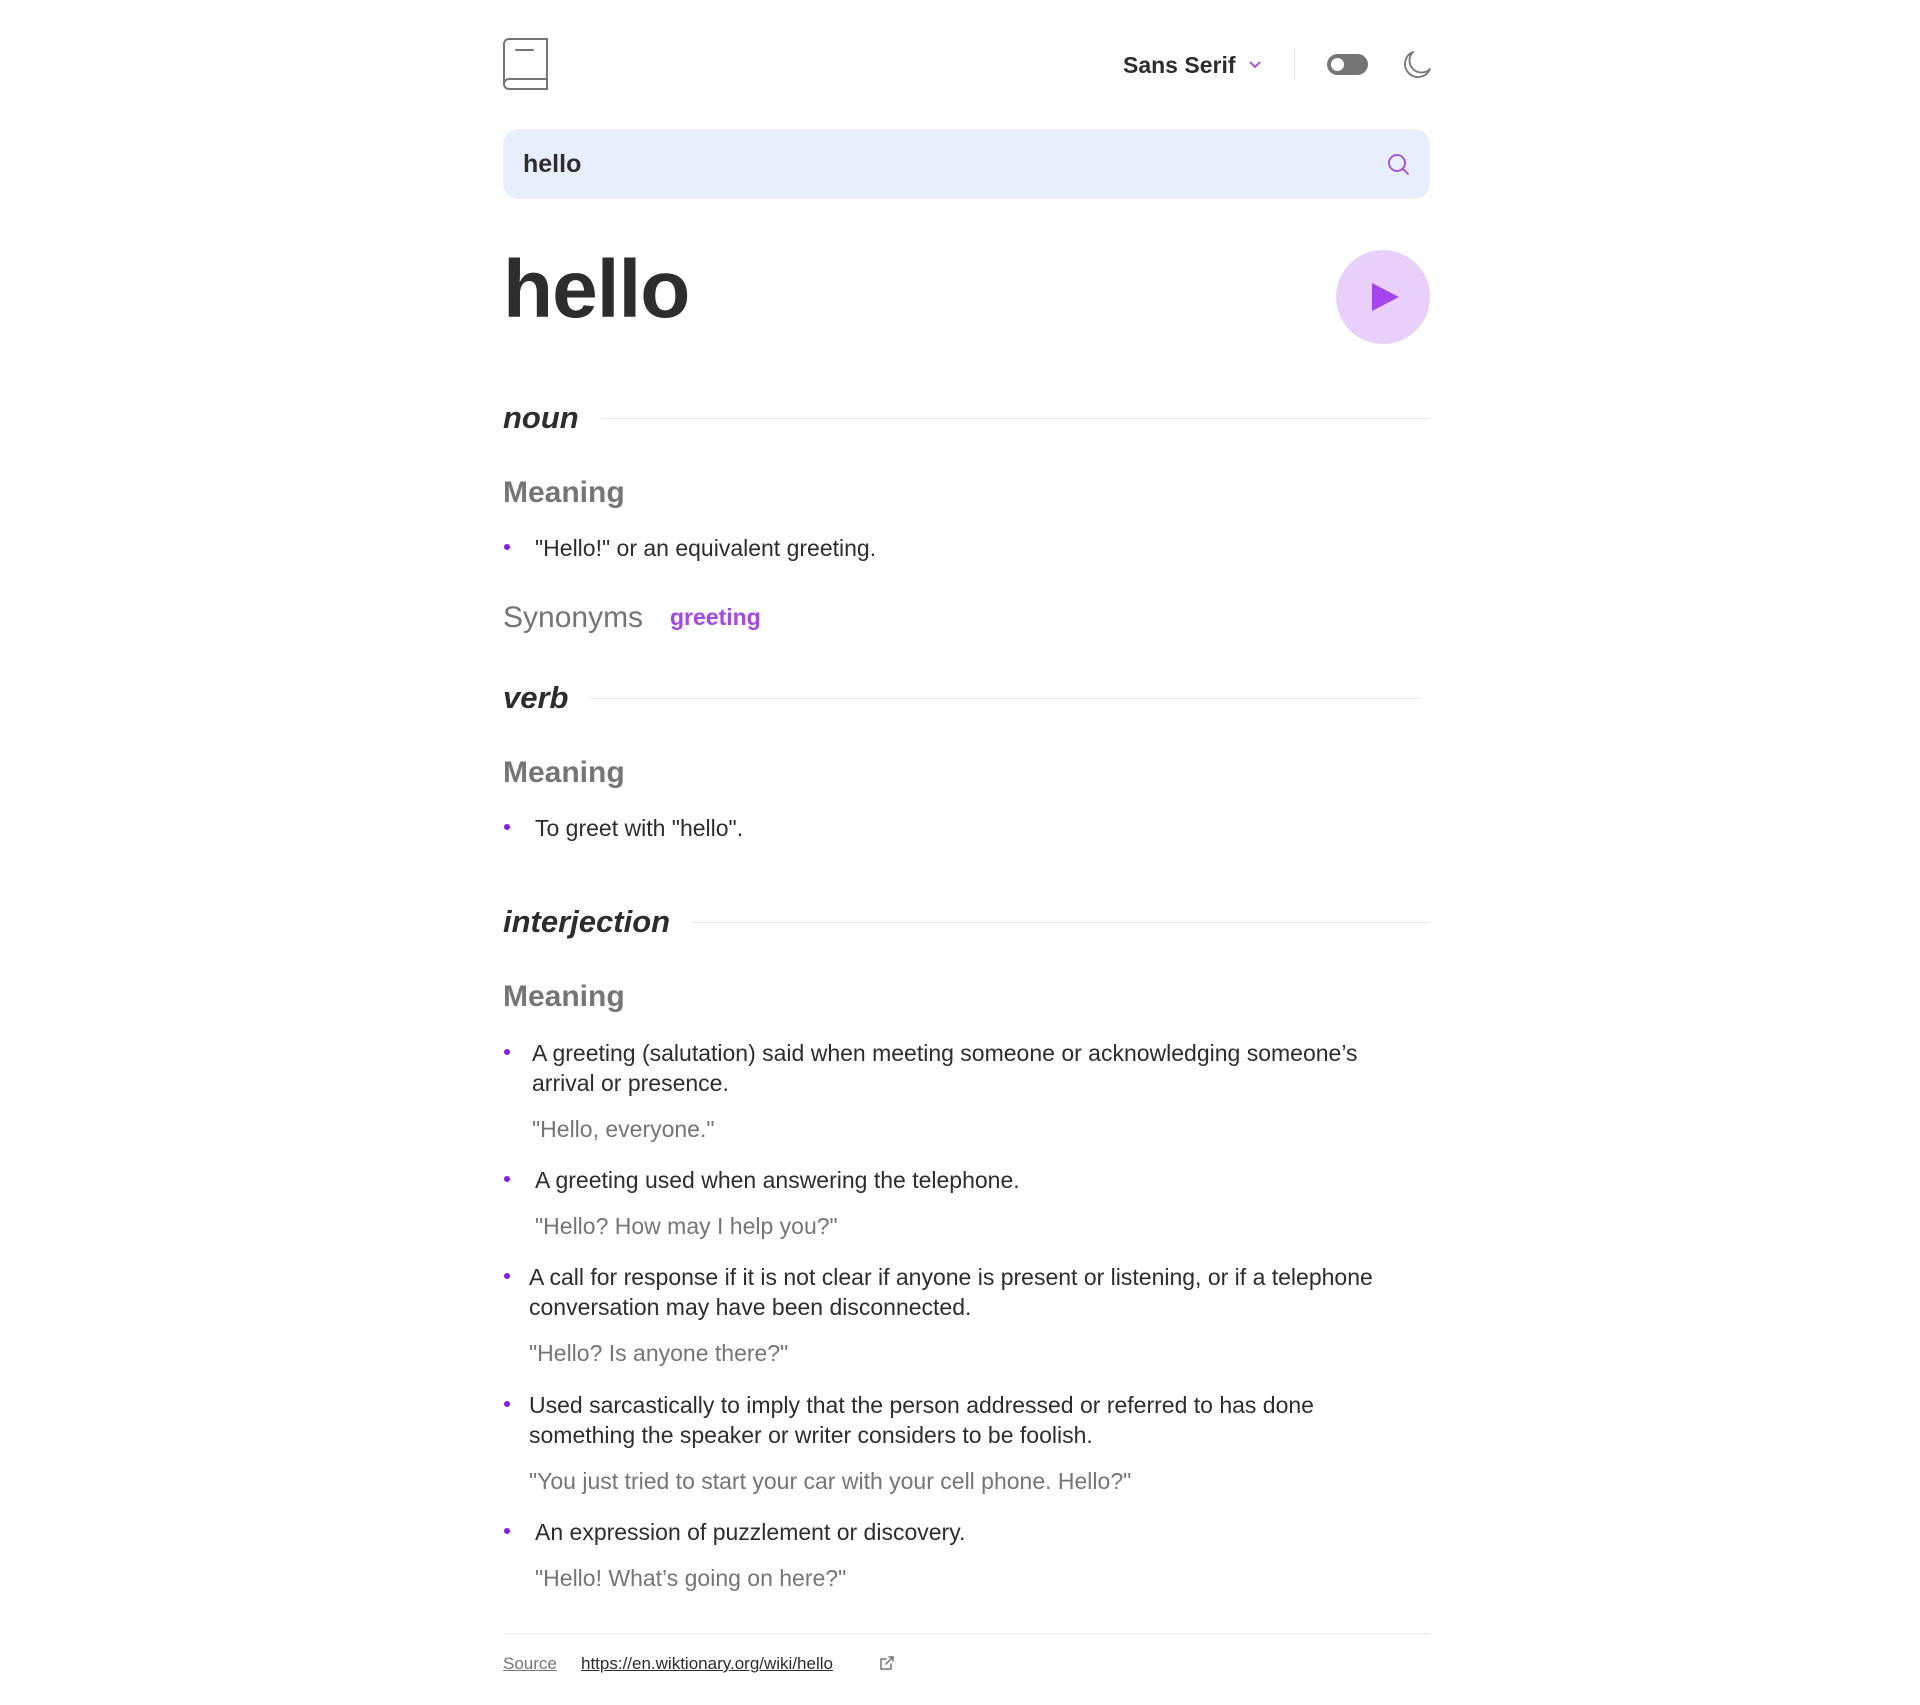 Image resolution: width=1920 pixels, height=1705 pixels. What do you see at coordinates (967, 66) in the screenshot?
I see `header: Sans Serif` at bounding box center [967, 66].